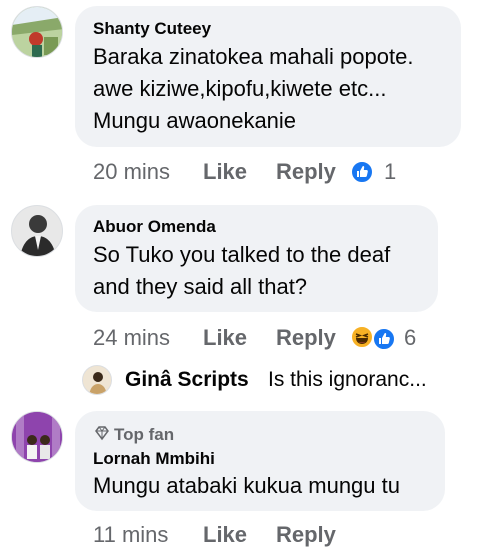 This screenshot has width=480, height=548. Describe the element at coordinates (187, 380) in the screenshot. I see `reply-author: Ginâ Scripts` at that location.